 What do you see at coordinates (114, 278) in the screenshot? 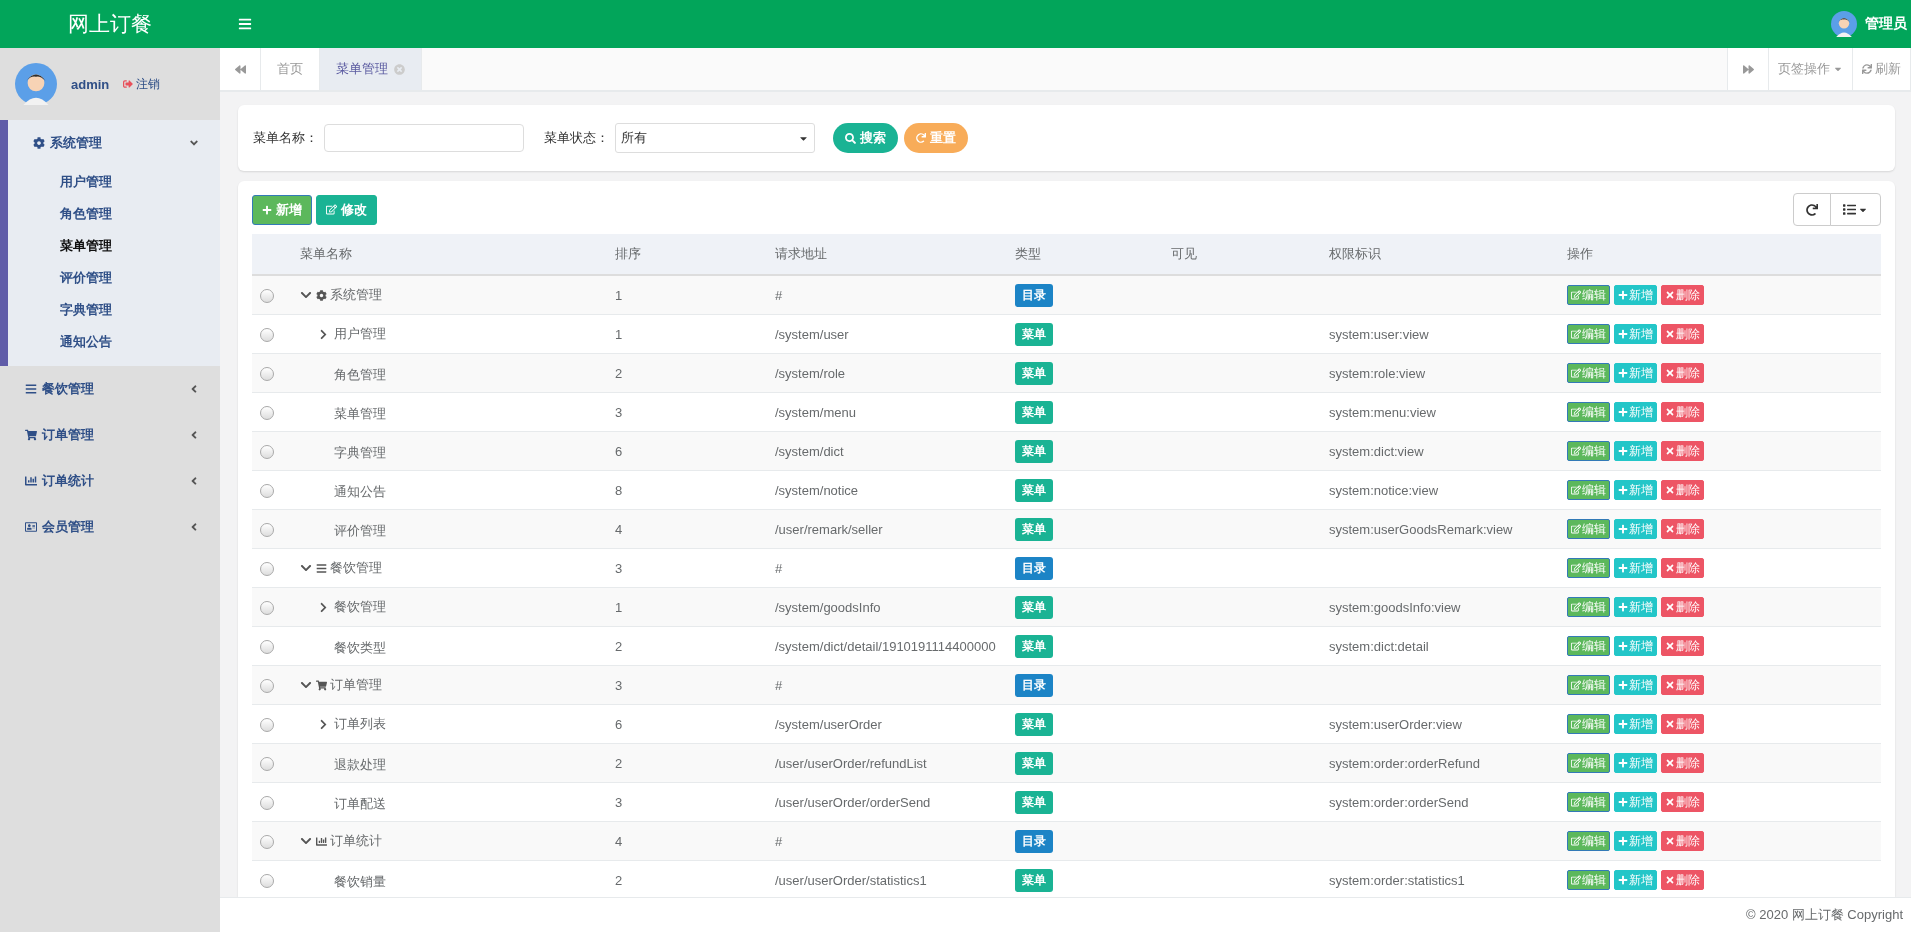
I see `sidebar-item: 评价管理` at bounding box center [114, 278].